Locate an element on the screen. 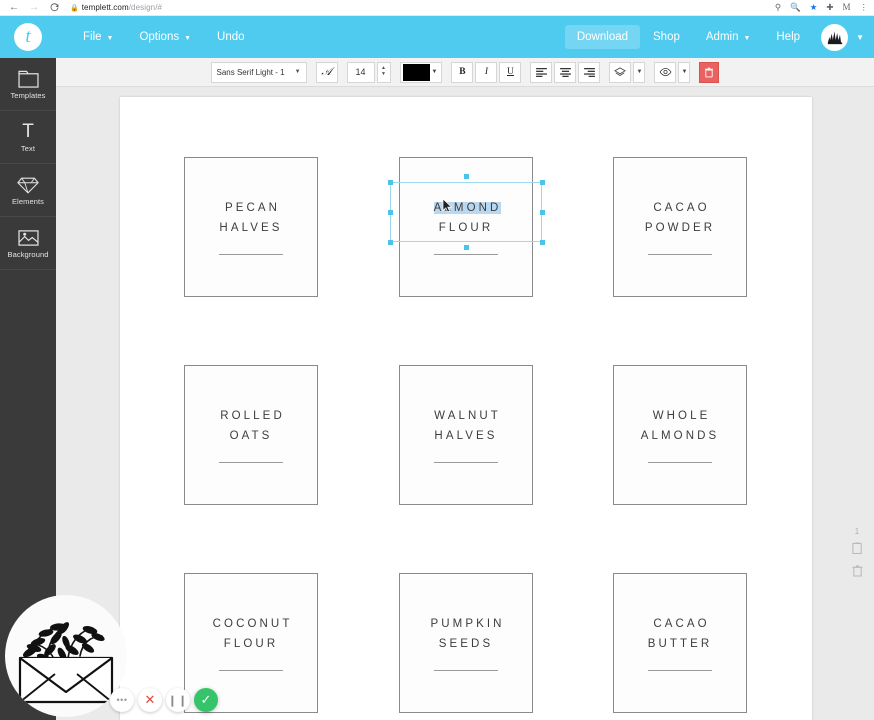 The image size is (874, 720). nav-item-help: Help is located at coordinates (788, 37).